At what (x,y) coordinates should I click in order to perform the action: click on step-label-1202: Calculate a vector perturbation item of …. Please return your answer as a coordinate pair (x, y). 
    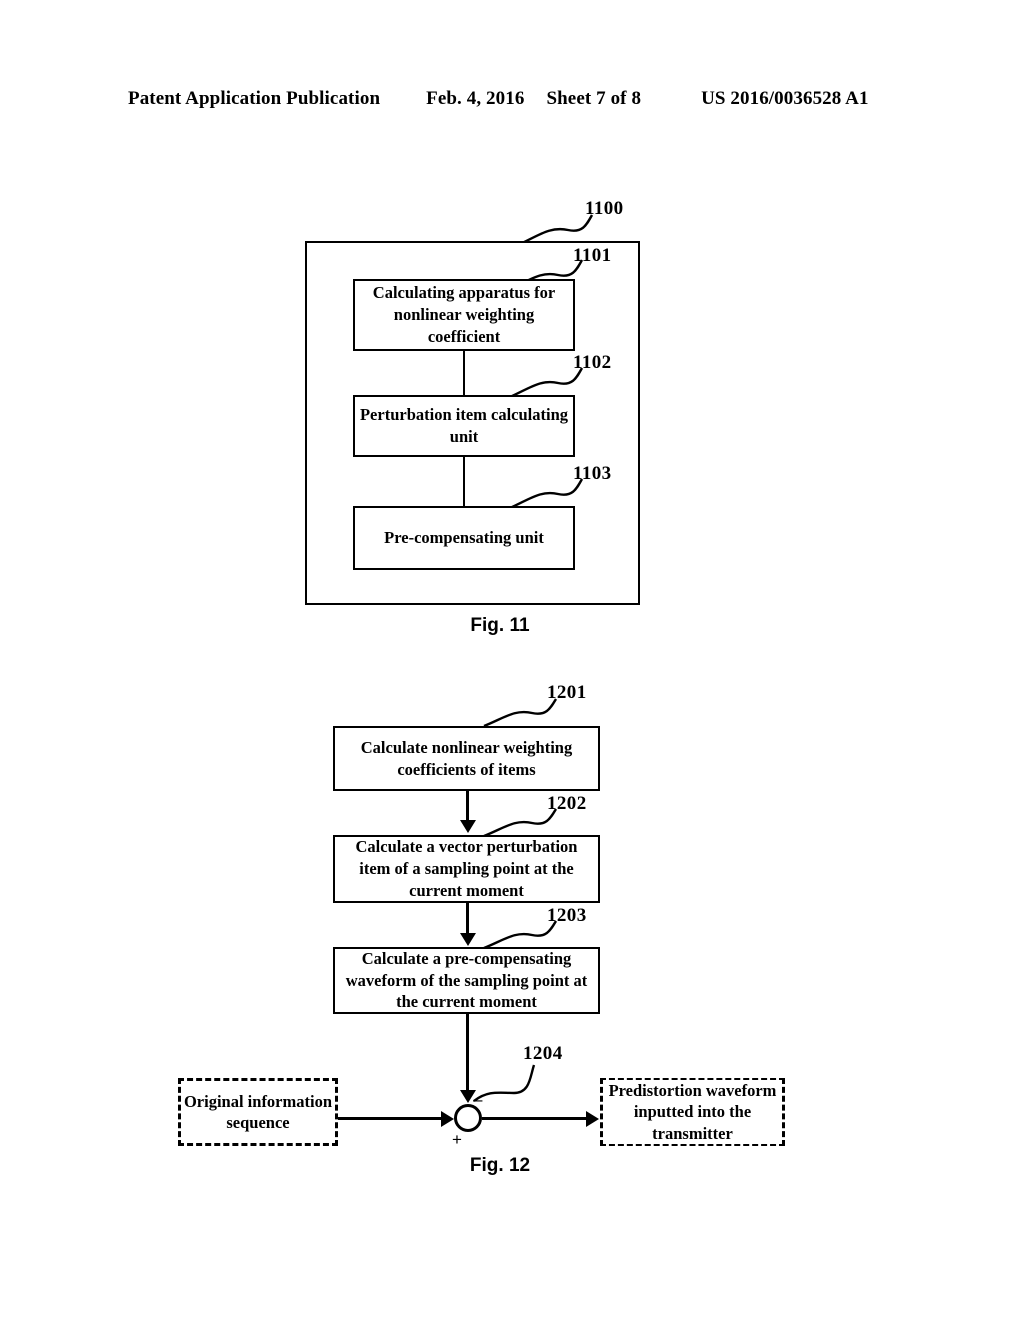
    Looking at the image, I should click on (466, 868).